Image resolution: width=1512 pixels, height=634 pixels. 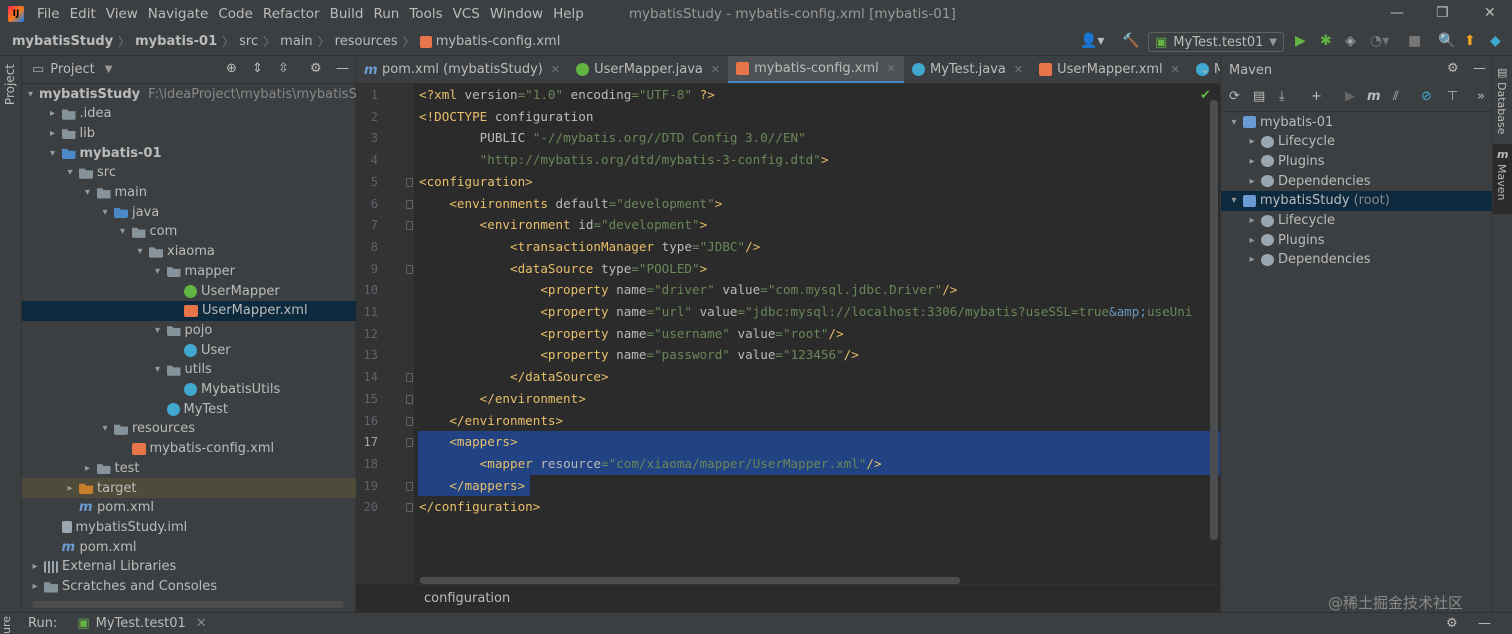 What do you see at coordinates (11, 623) in the screenshot?
I see `structure-tool-tab: ure` at bounding box center [11, 623].